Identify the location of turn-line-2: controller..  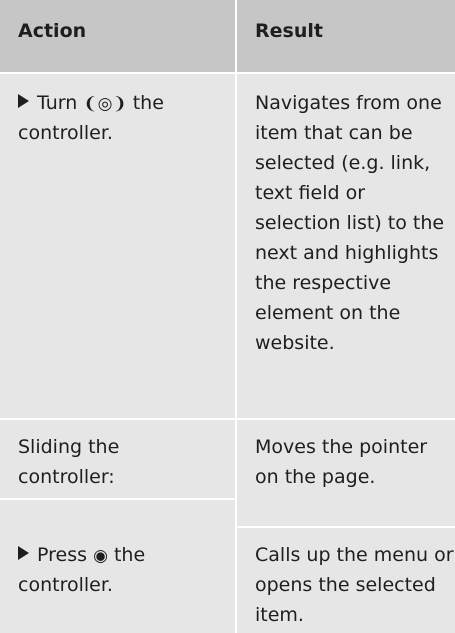
(65, 133).